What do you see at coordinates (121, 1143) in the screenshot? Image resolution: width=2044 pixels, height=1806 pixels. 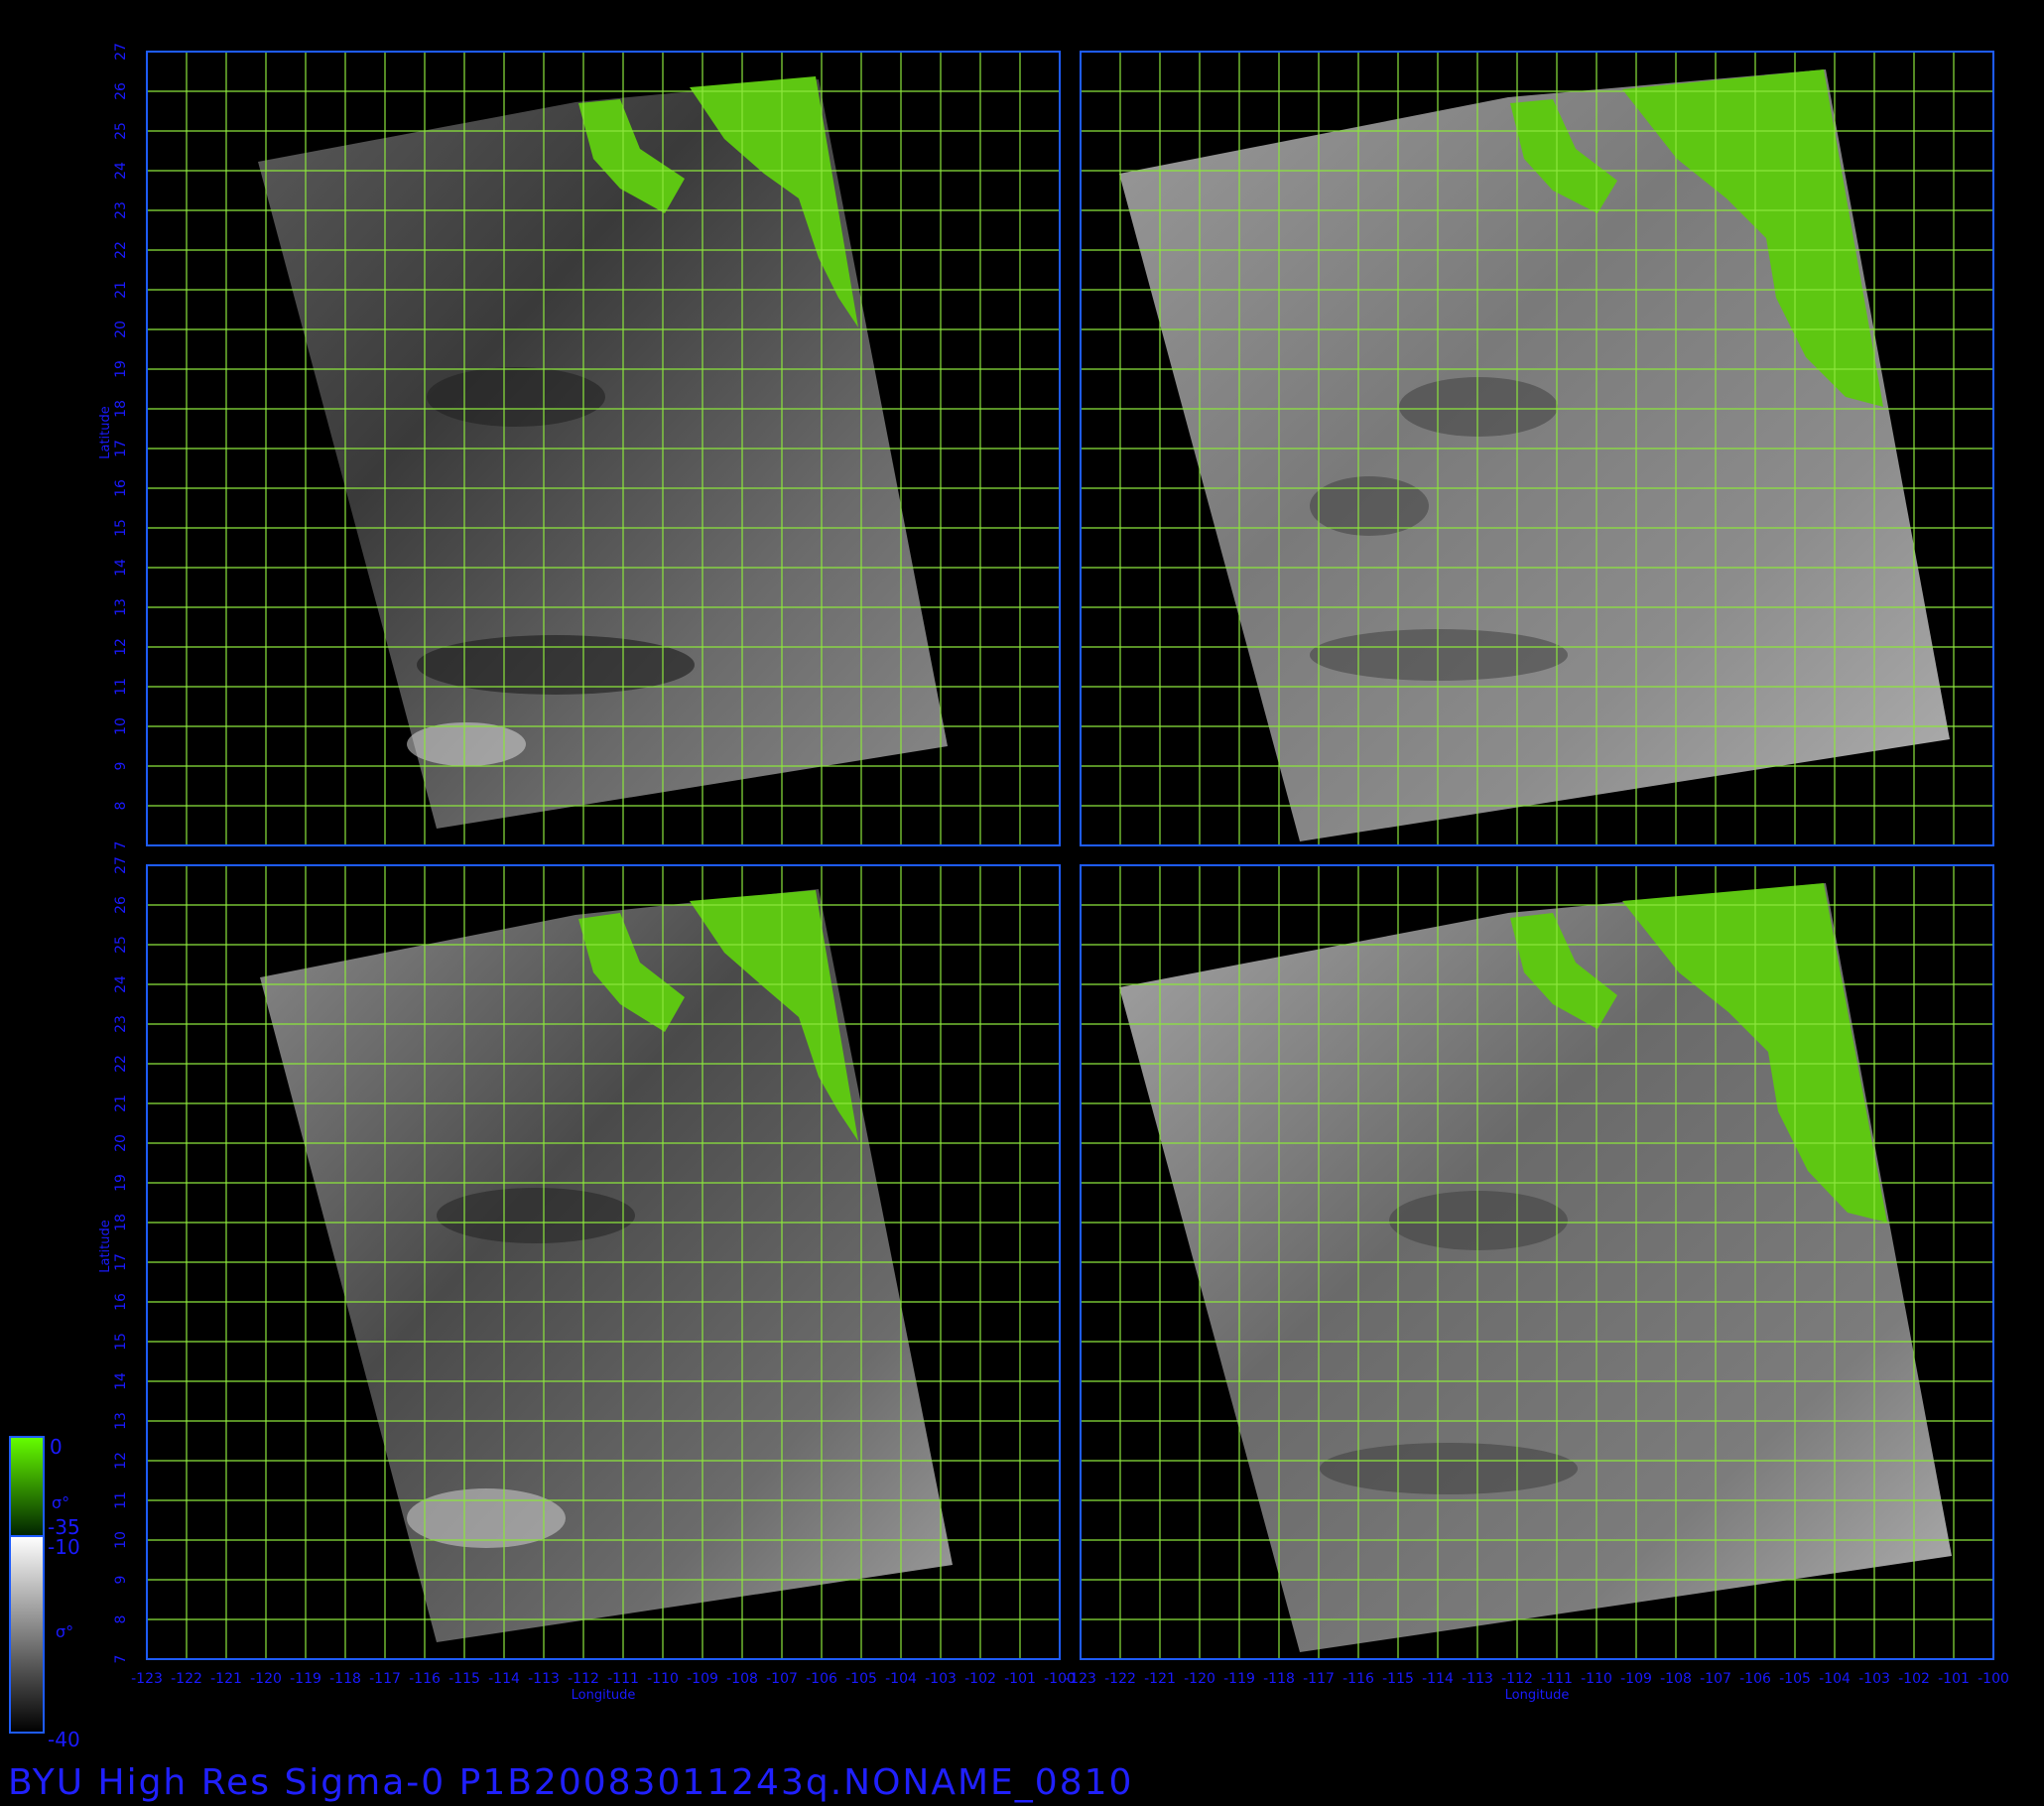 I see `lat-tick-label: 20` at bounding box center [121, 1143].